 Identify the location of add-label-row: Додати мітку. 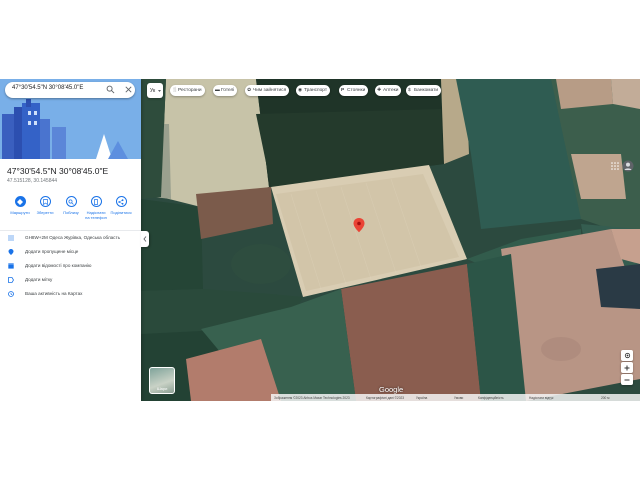
(73, 281).